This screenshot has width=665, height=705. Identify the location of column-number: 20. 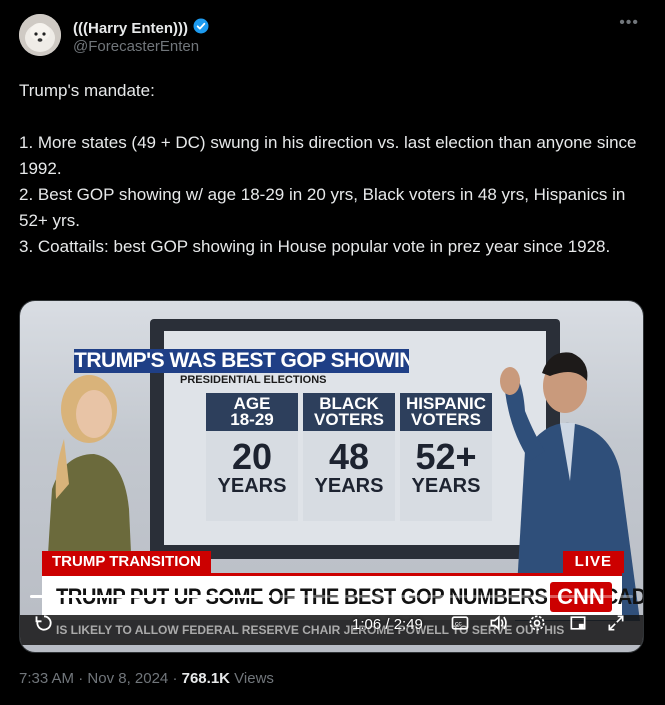
(252, 456).